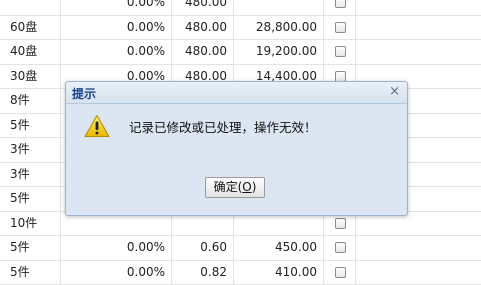 This screenshot has height=285, width=481. Describe the element at coordinates (30, 7) in the screenshot. I see `unit-cell` at that location.